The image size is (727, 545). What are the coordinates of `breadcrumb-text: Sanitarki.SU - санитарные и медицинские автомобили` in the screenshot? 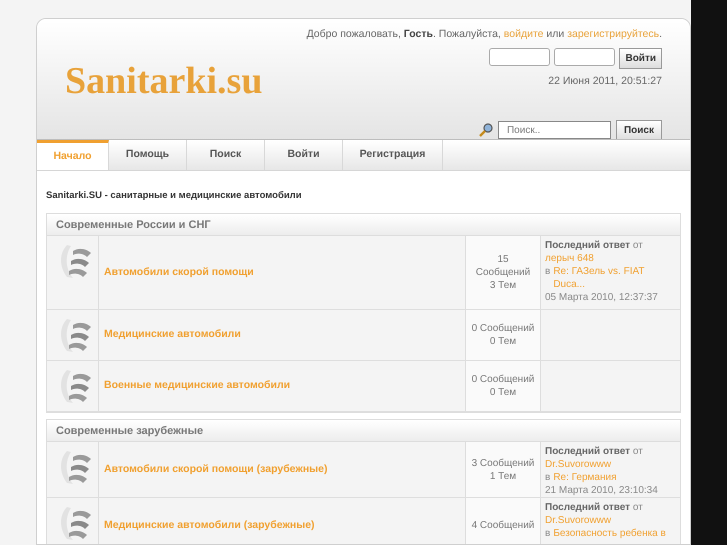 It's located at (174, 196).